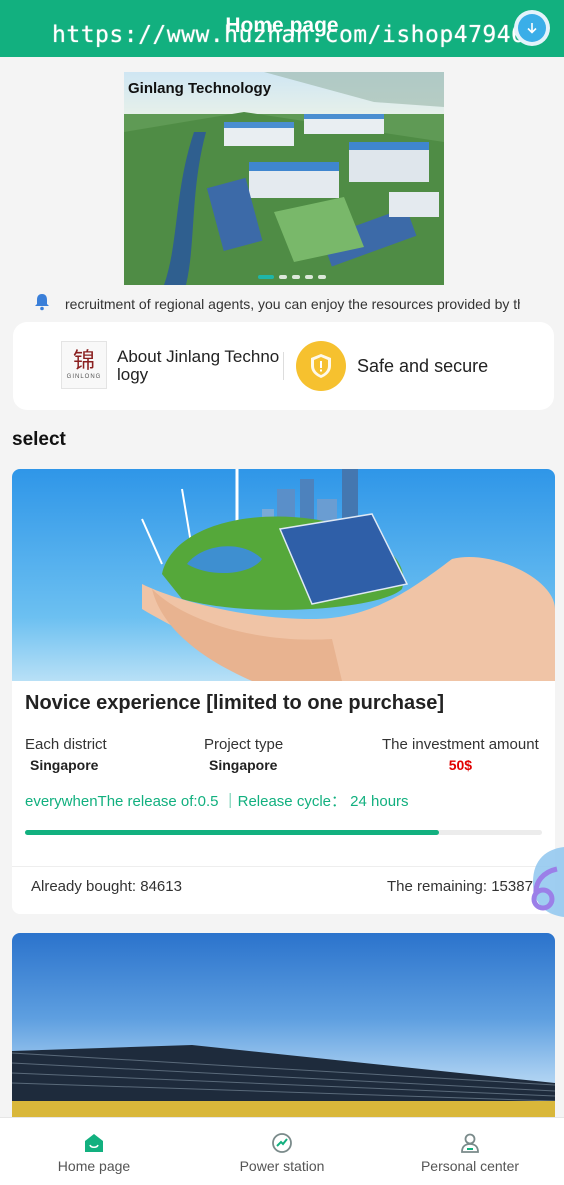 The image size is (564, 1185). Describe the element at coordinates (94, 1166) in the screenshot. I see `nav-label: Home page` at that location.